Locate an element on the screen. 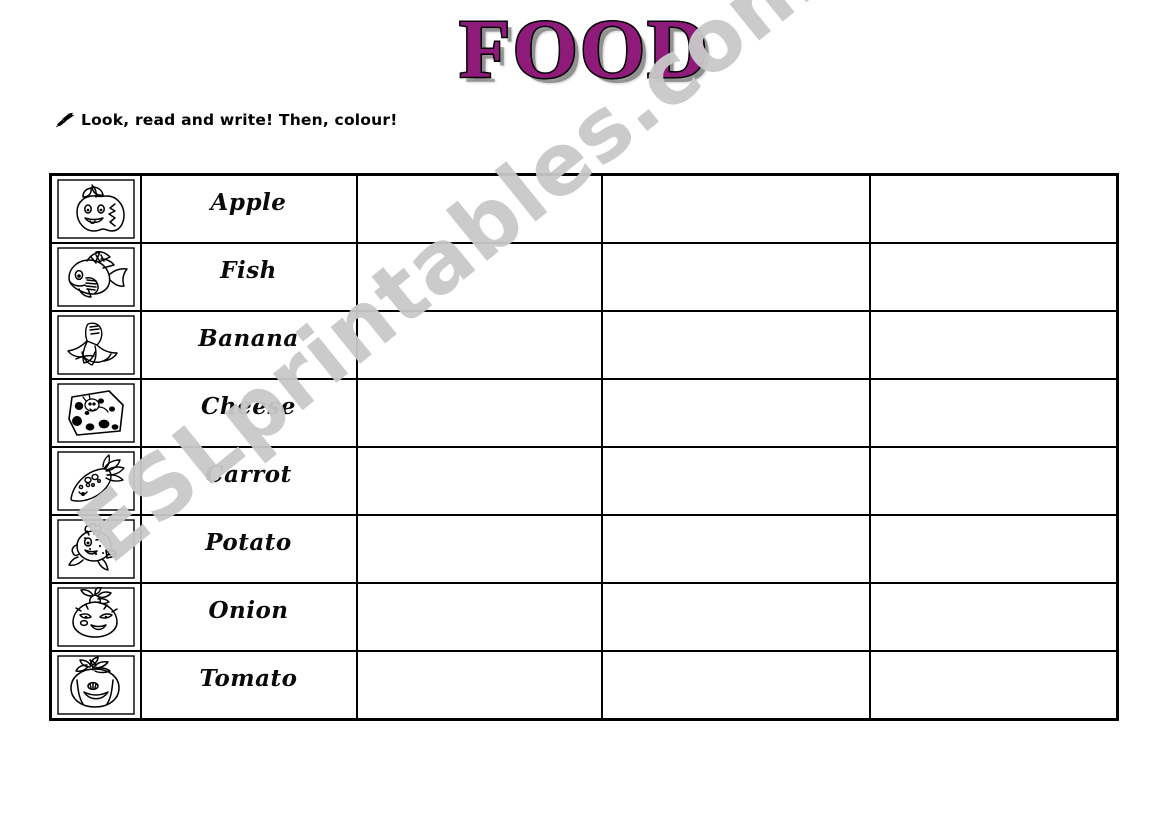 This screenshot has width=1169, height=821. word-label: Potato is located at coordinates (248, 542).